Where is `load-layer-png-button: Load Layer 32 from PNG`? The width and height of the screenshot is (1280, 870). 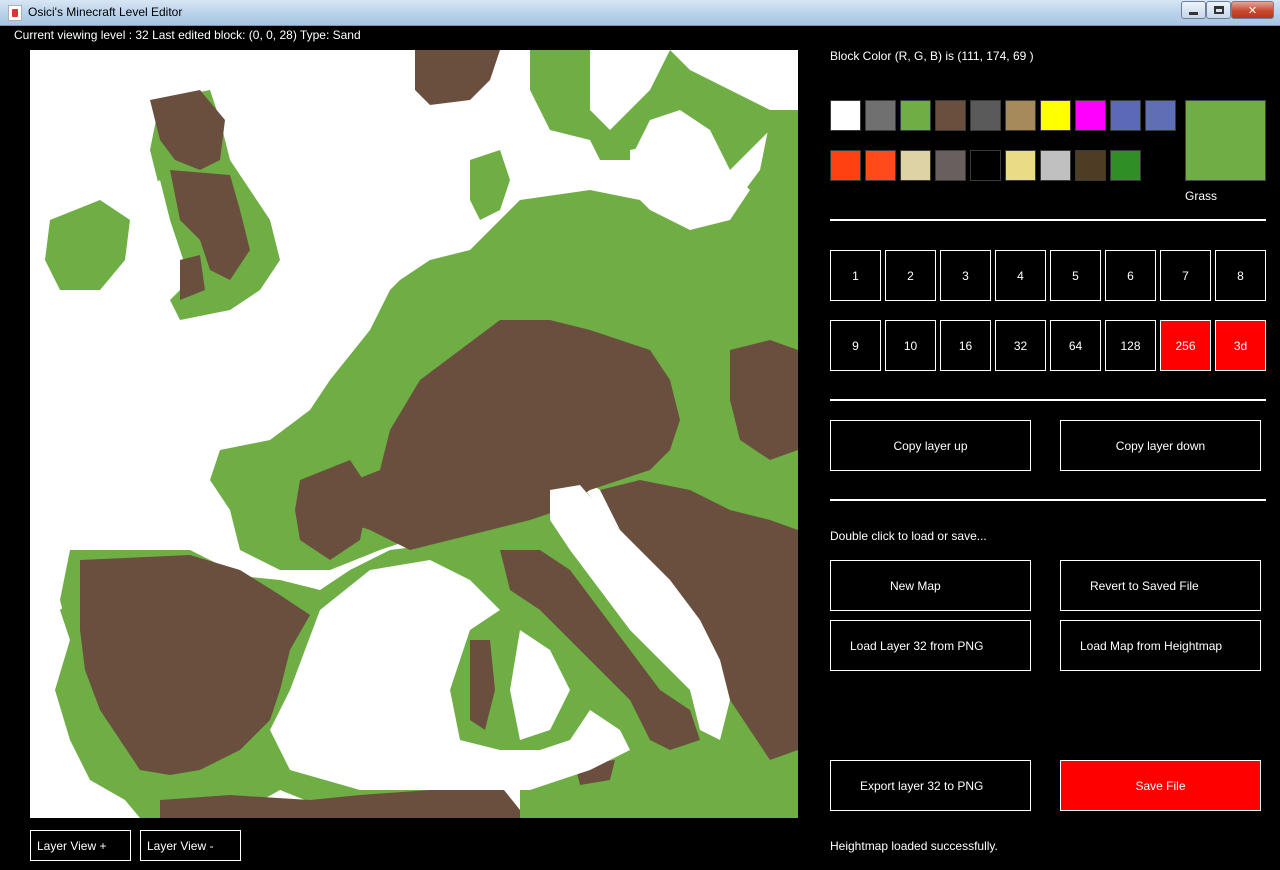 load-layer-png-button: Load Layer 32 from PNG is located at coordinates (930, 645).